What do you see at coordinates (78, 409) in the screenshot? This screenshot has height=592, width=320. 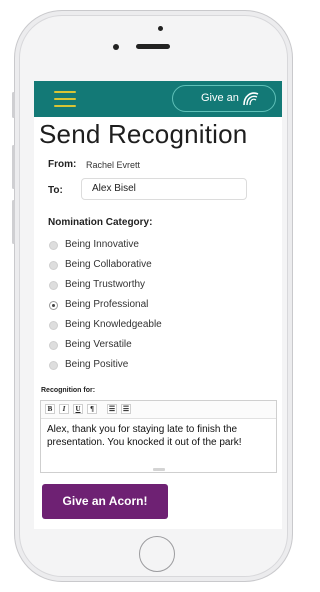 I see `underline-button: U` at bounding box center [78, 409].